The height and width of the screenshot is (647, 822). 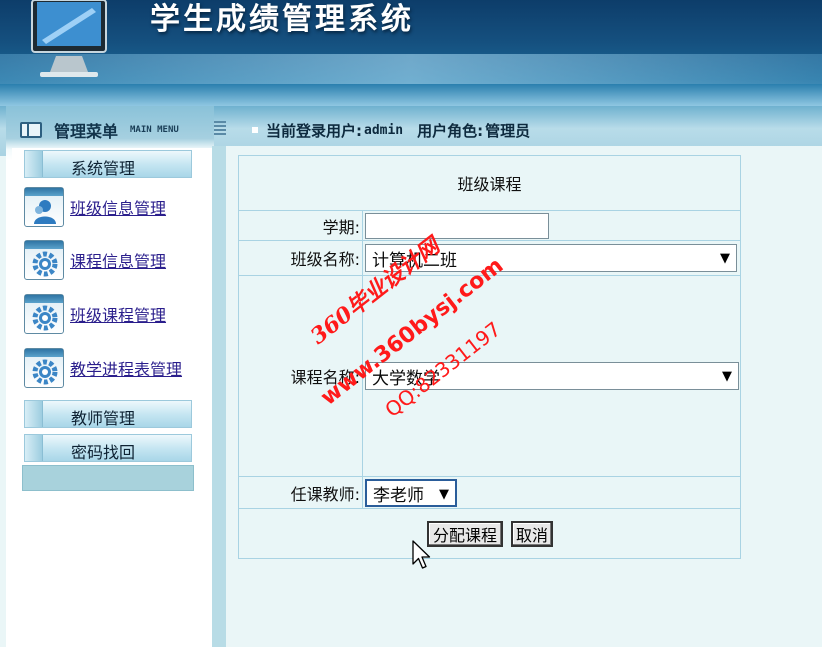 I want to click on mouse-cursor-icon, so click(x=421, y=554).